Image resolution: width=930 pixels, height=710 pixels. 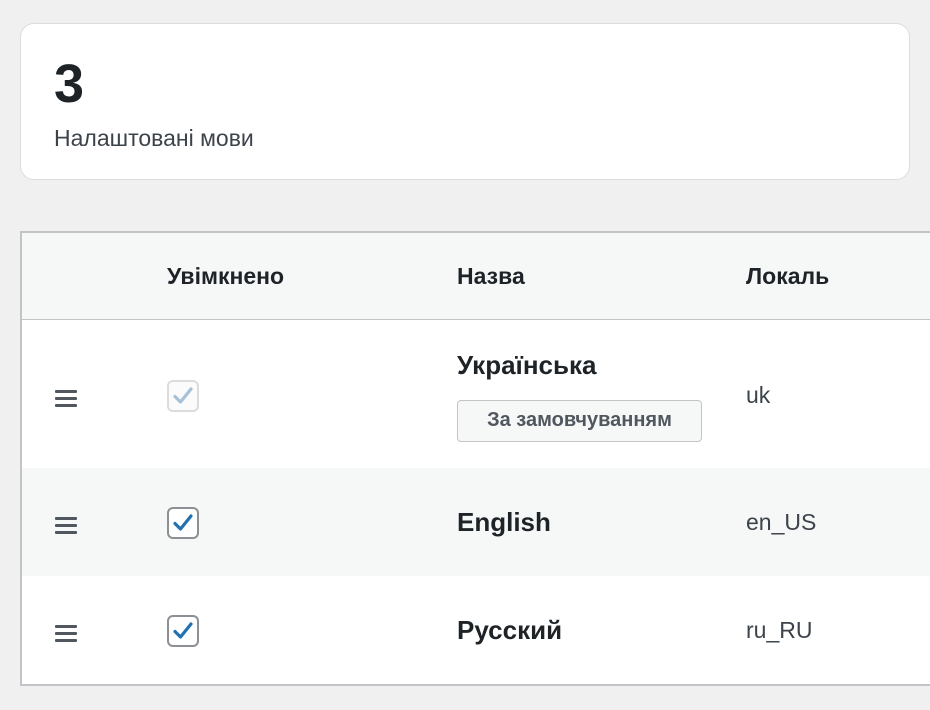 I want to click on language-name: Русский, so click(x=510, y=630).